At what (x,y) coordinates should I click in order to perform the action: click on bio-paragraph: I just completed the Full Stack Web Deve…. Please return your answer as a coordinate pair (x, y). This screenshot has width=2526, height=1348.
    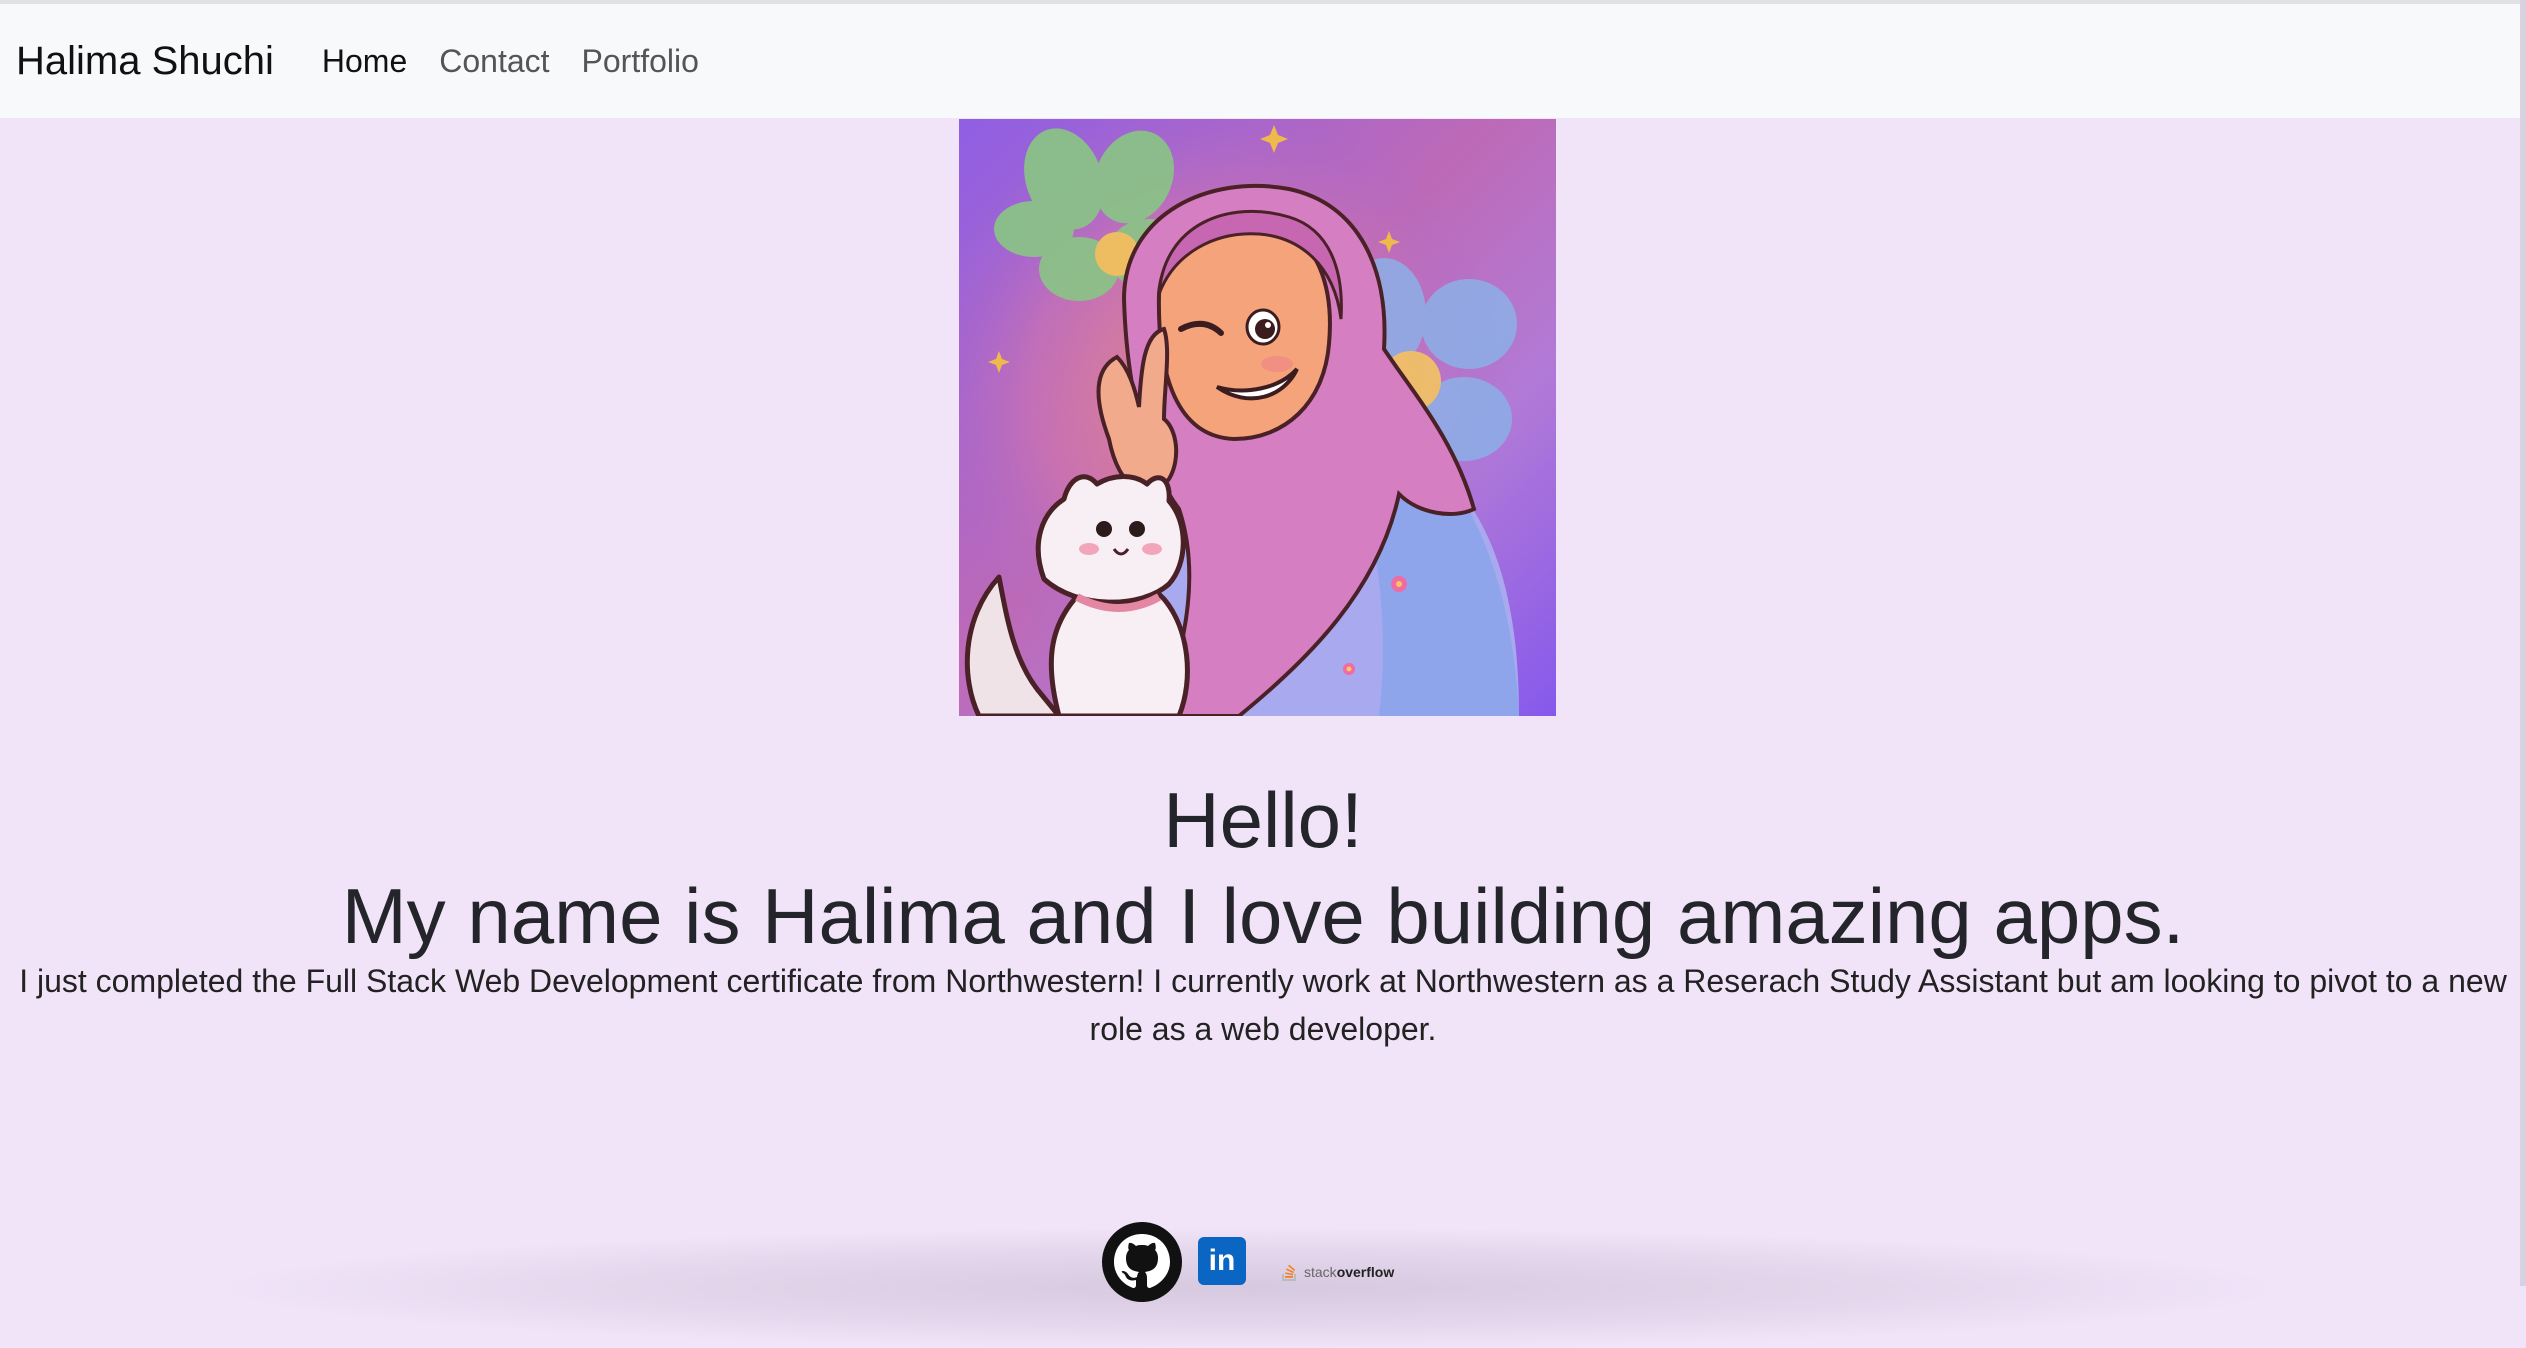
    Looking at the image, I should click on (1263, 1005).